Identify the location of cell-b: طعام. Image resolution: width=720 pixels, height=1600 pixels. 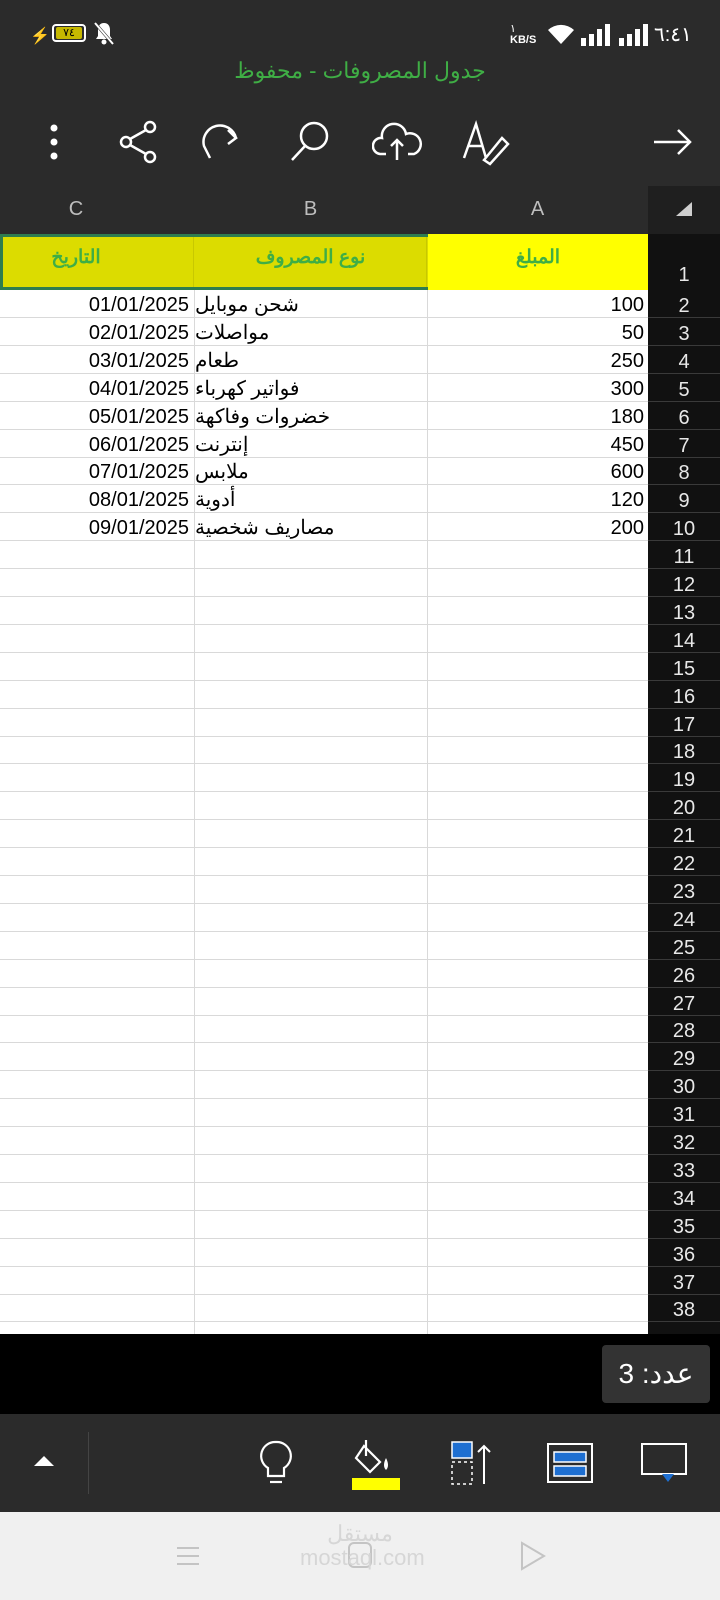
(310, 359).